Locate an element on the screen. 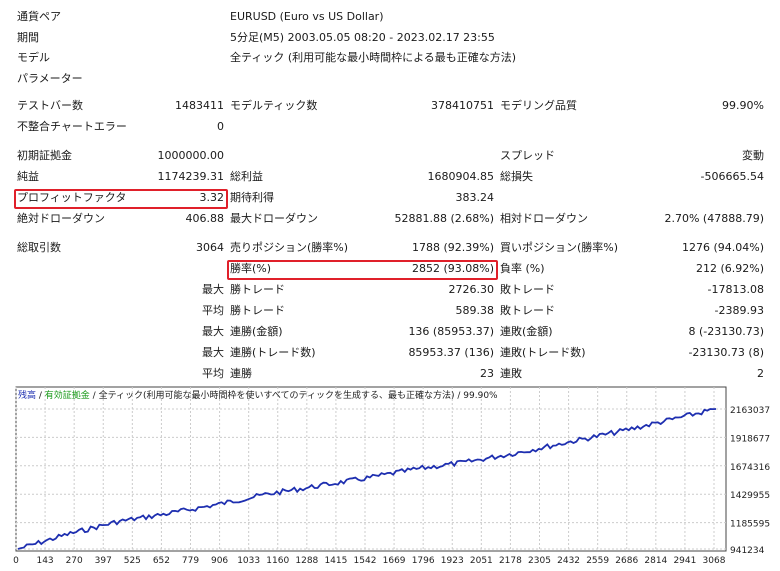 Image resolution: width=780 pixels, height=571 pixels. x-tick-label: 1033 is located at coordinates (248, 561).